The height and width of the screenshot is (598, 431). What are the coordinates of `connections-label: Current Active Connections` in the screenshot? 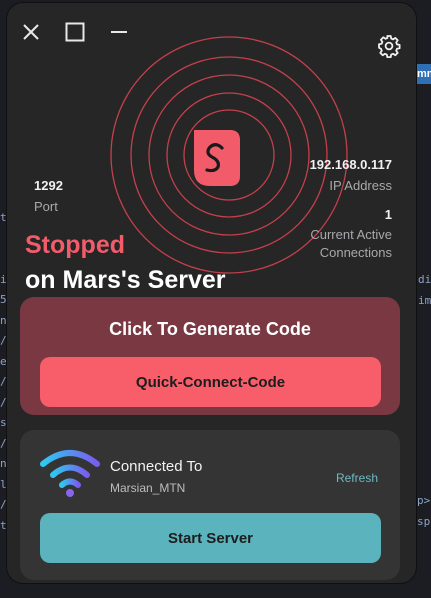 It's located at (351, 244).